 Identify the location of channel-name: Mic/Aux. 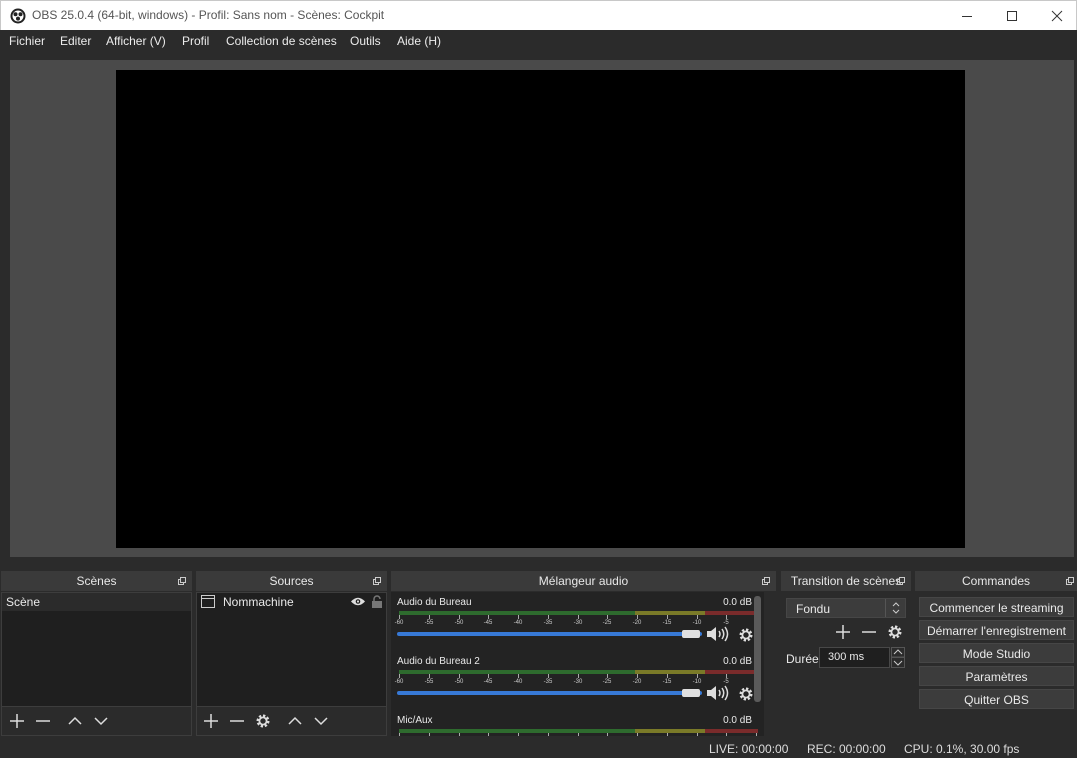
(415, 720).